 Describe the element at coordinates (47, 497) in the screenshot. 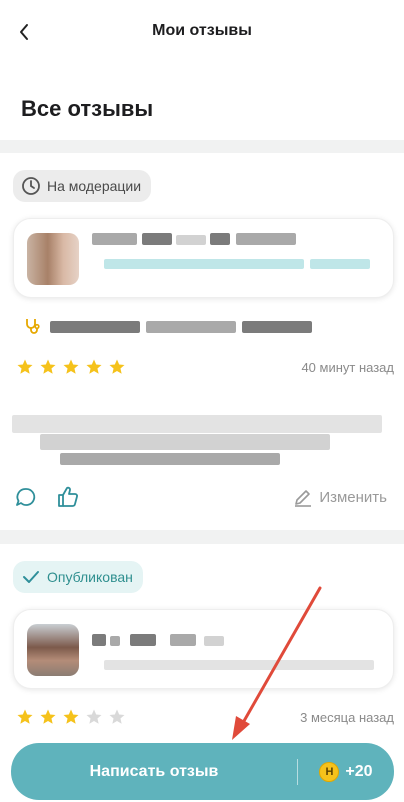

I see `review-actions` at that location.